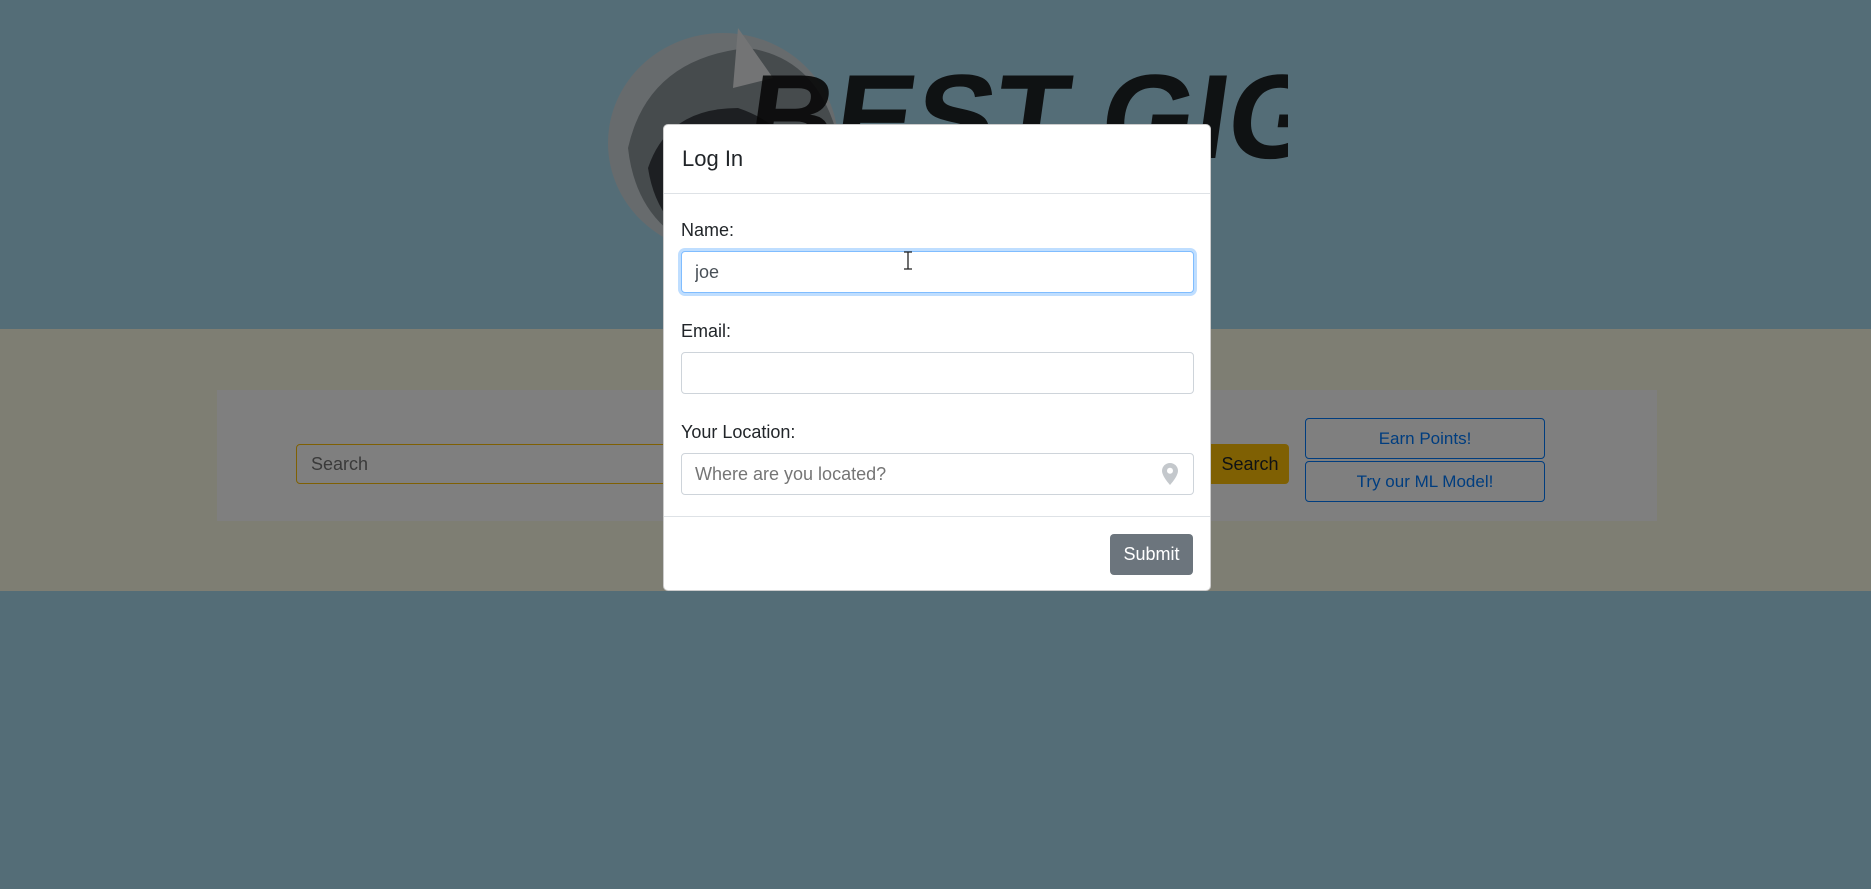 Image resolution: width=1871 pixels, height=889 pixels. I want to click on text-cursor-icon, so click(908, 260).